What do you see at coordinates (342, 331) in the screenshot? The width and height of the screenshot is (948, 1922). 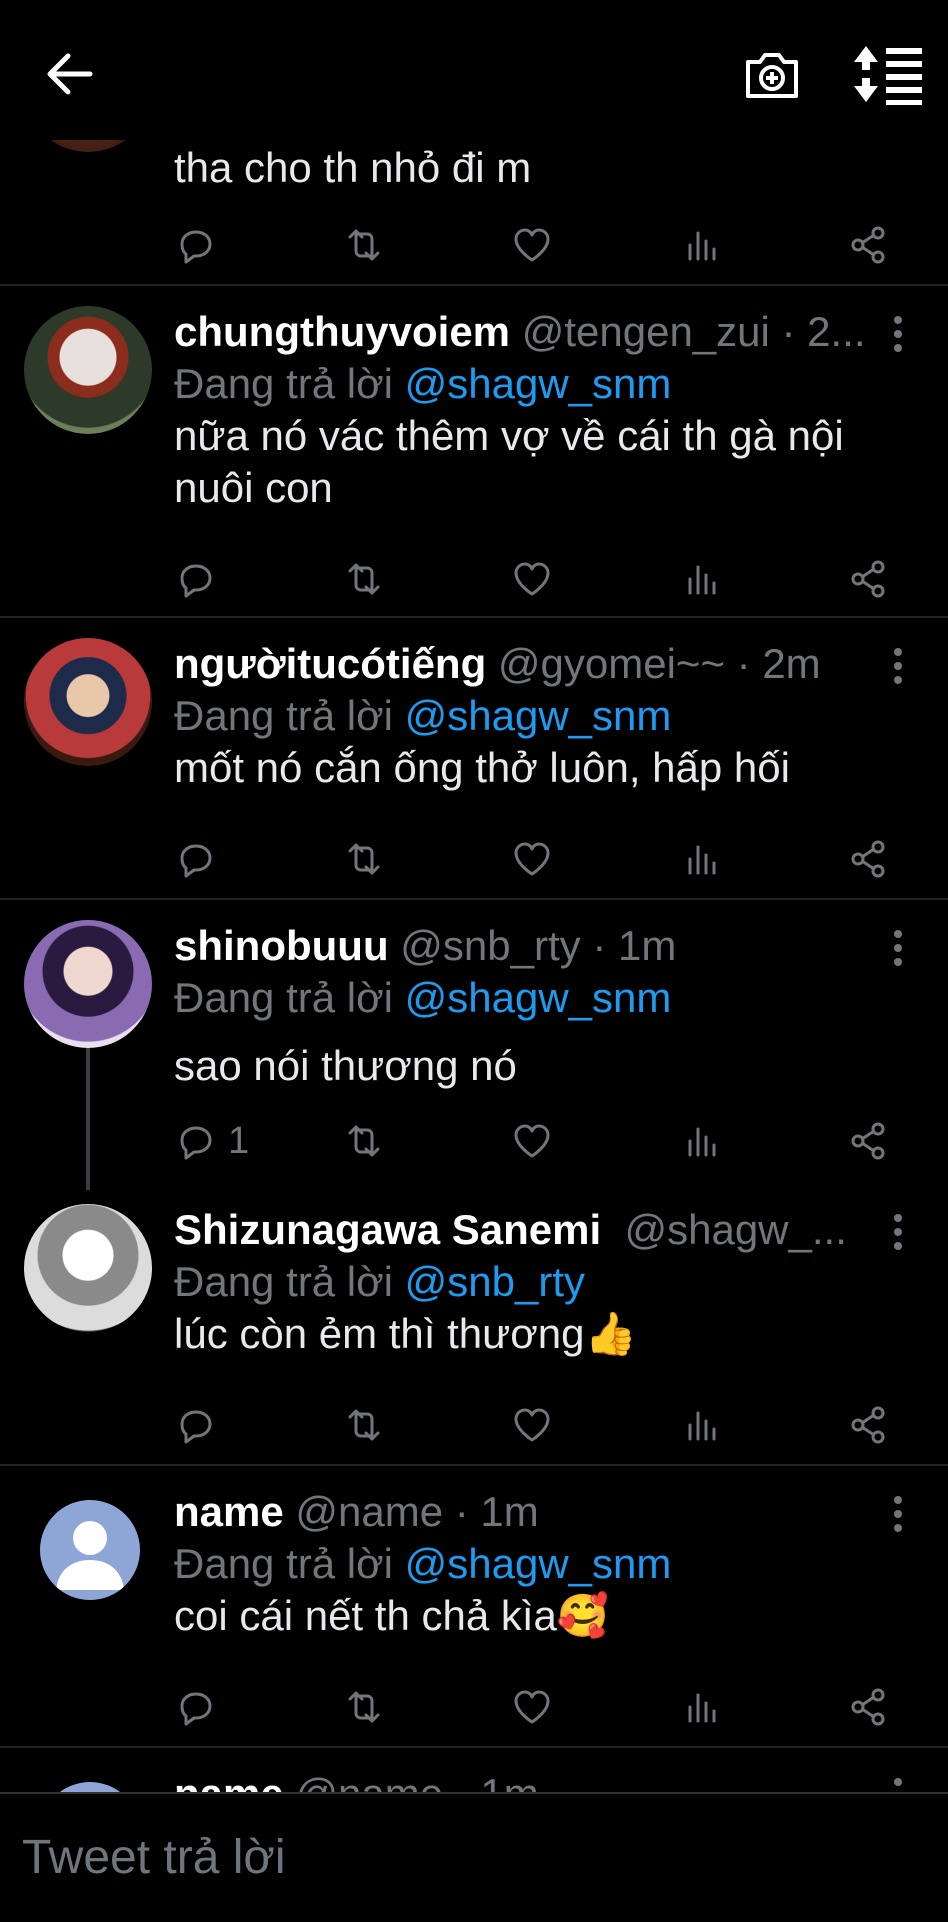 I see `display-name: chungthuyvoiem` at bounding box center [342, 331].